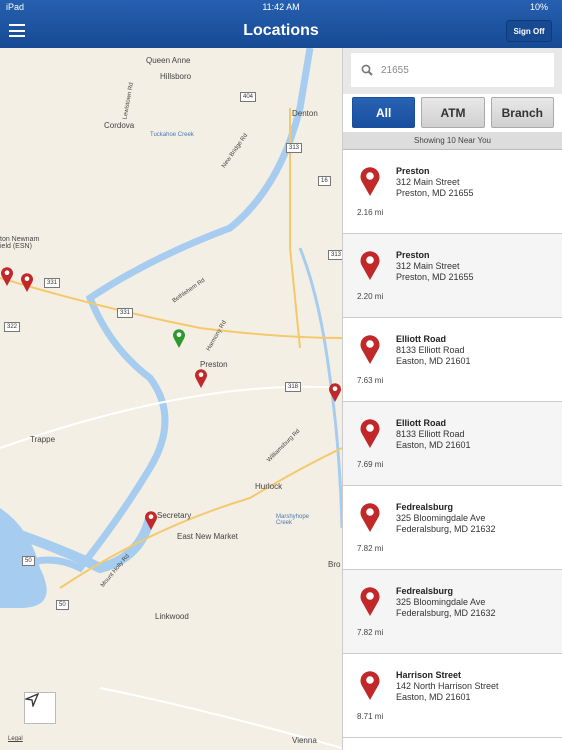  What do you see at coordinates (168, 60) in the screenshot?
I see `map-label: Queen Anne` at bounding box center [168, 60].